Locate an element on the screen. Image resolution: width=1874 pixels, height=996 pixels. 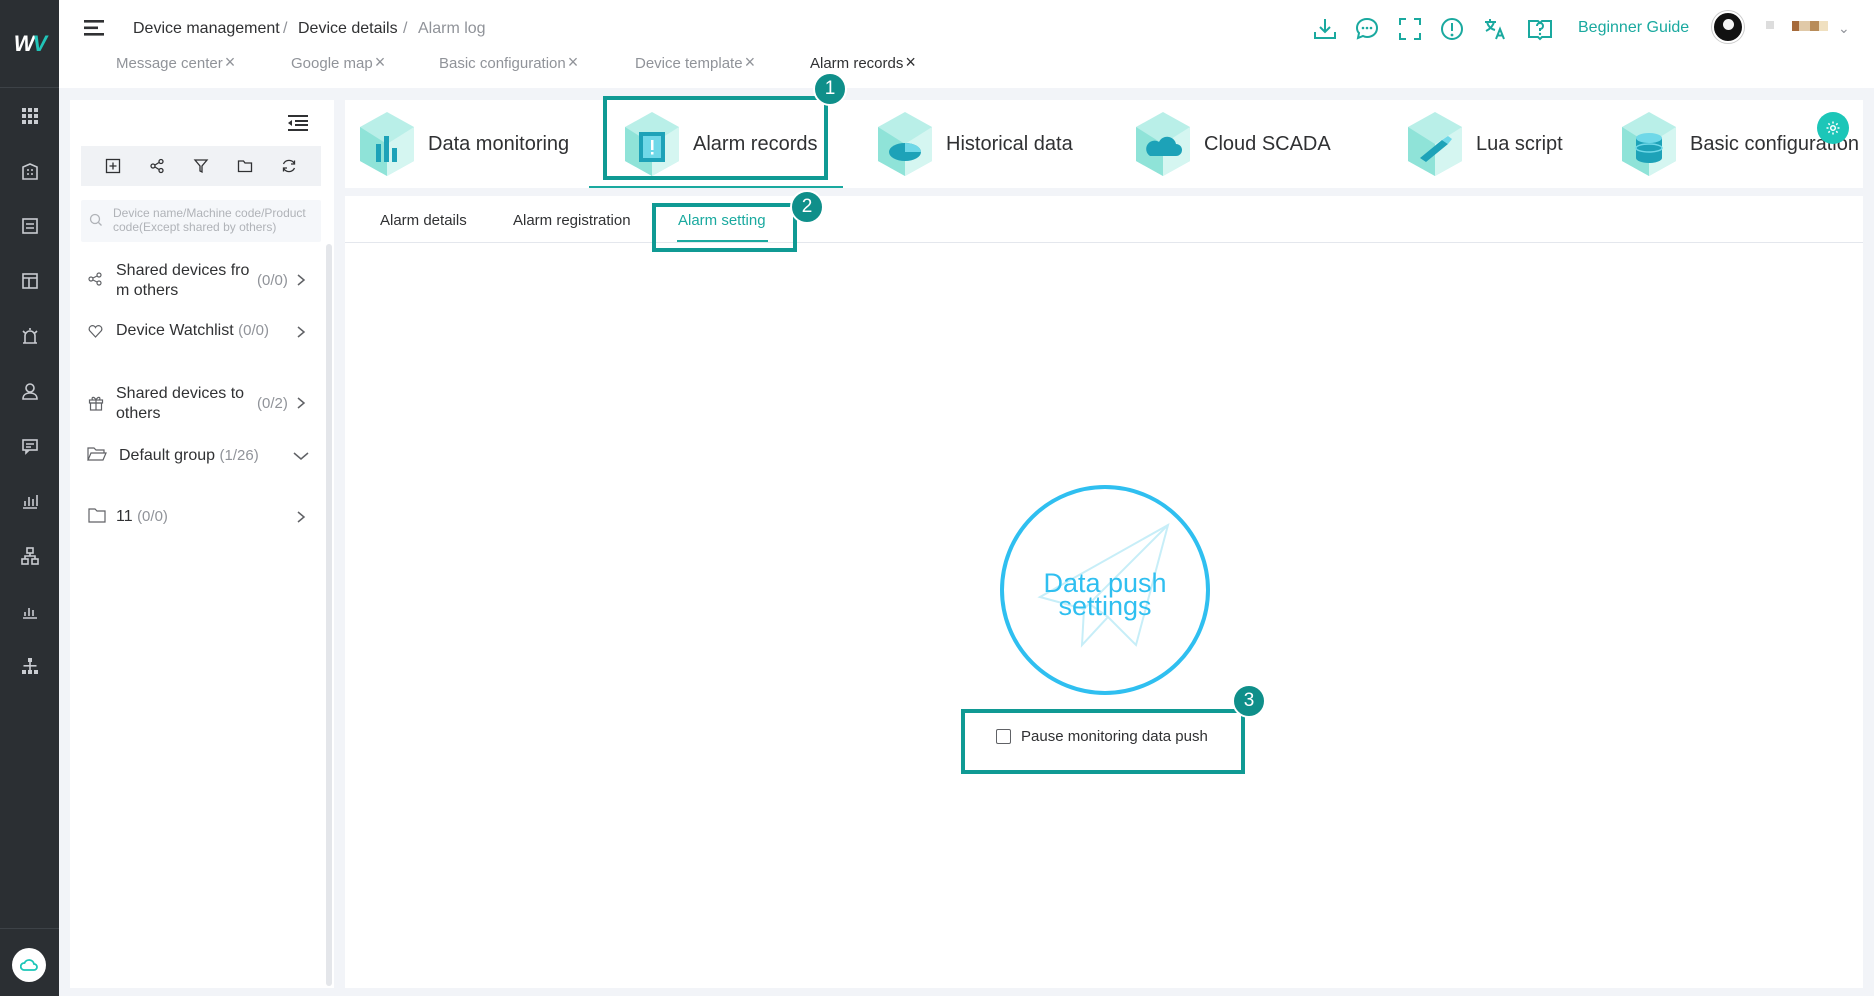
sitemap-icon is located at coordinates (29, 666).